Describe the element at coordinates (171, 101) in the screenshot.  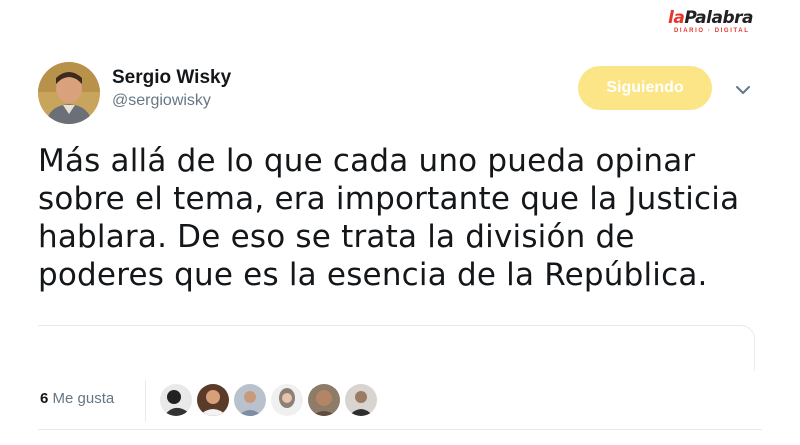
I see `author-handle: @sergiowisky` at that location.